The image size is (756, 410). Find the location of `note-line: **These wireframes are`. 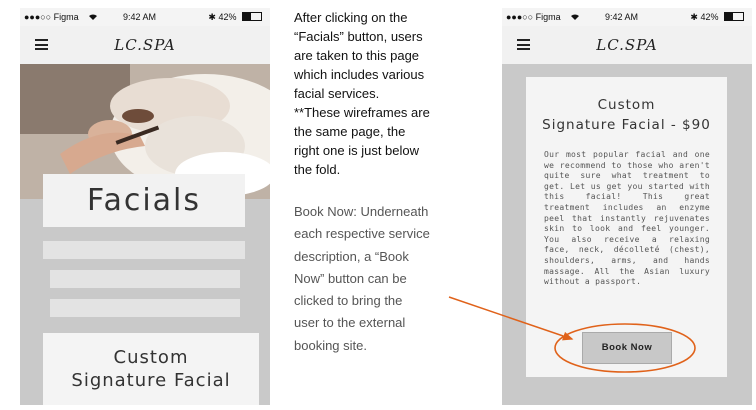

note-line: **These wireframes are is located at coordinates (362, 112).